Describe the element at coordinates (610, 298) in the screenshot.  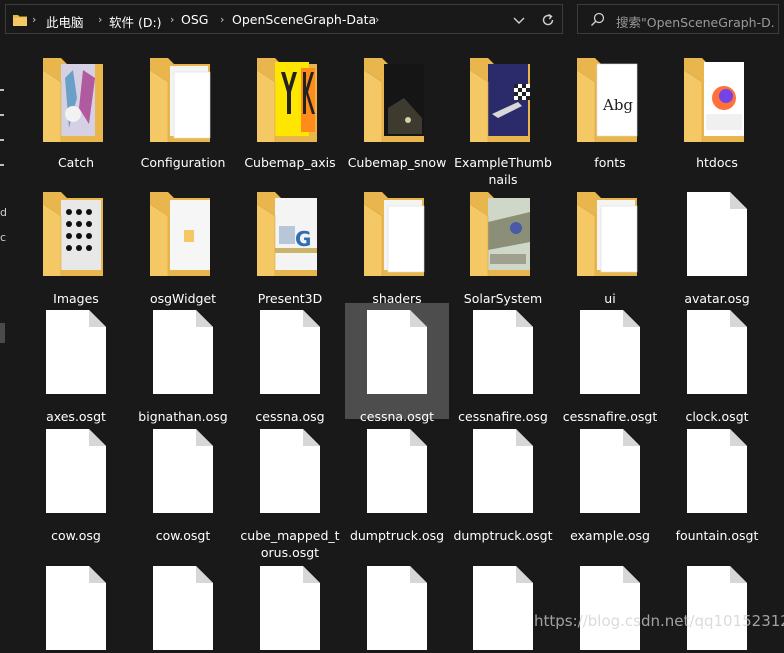
I see `item-label: ui` at that location.